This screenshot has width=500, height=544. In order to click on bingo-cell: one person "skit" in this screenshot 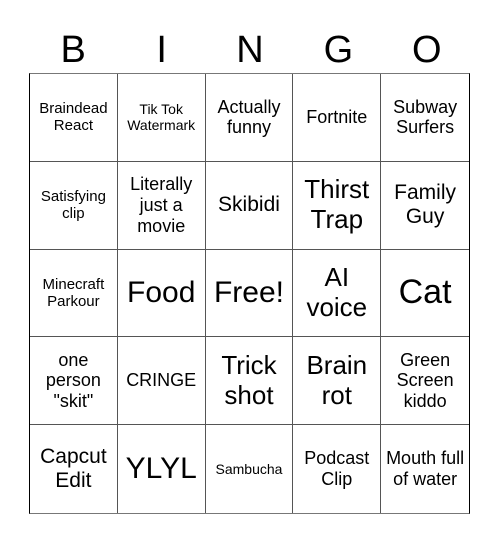, I will do `click(74, 381)`.